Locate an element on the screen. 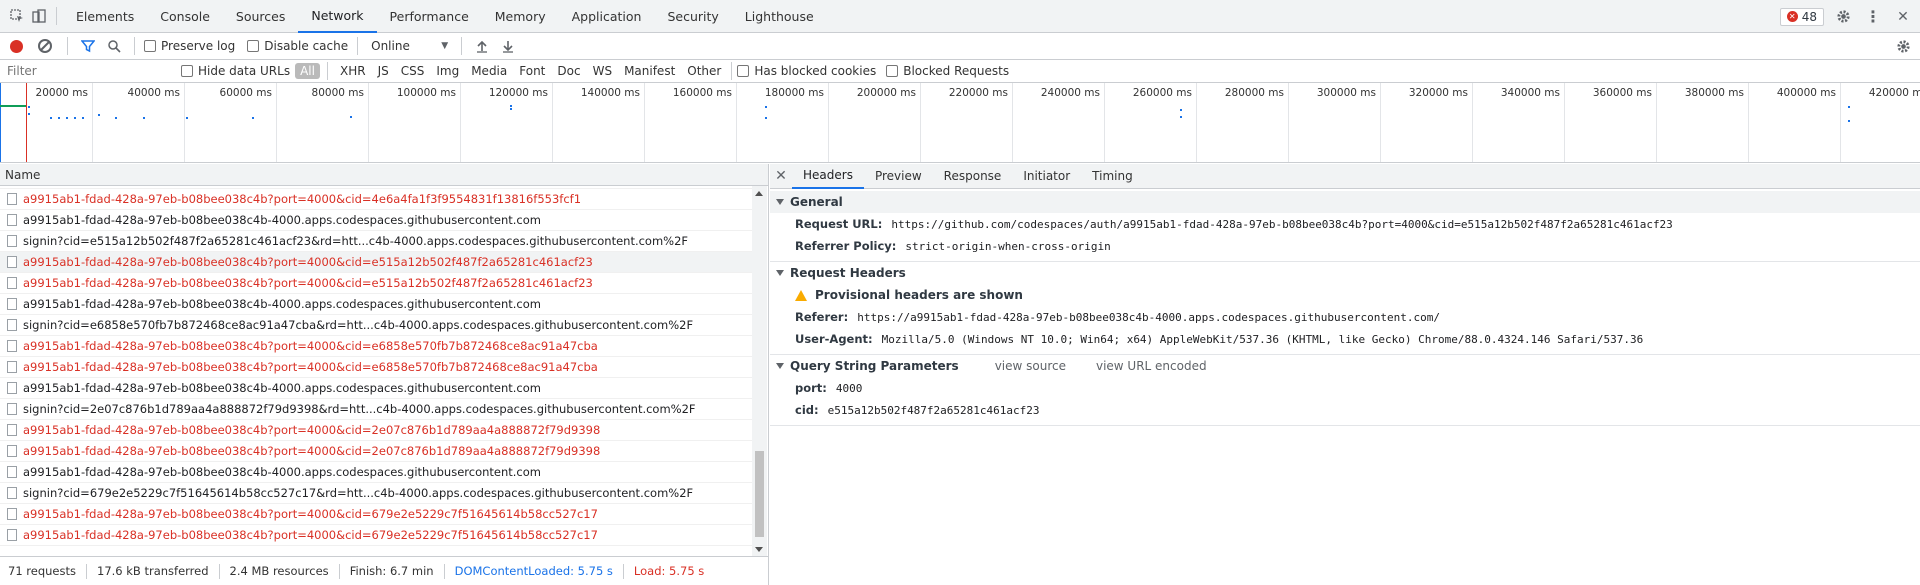  has-blocked-cookies-checkbox: Has blocked cookies is located at coordinates (806, 71).